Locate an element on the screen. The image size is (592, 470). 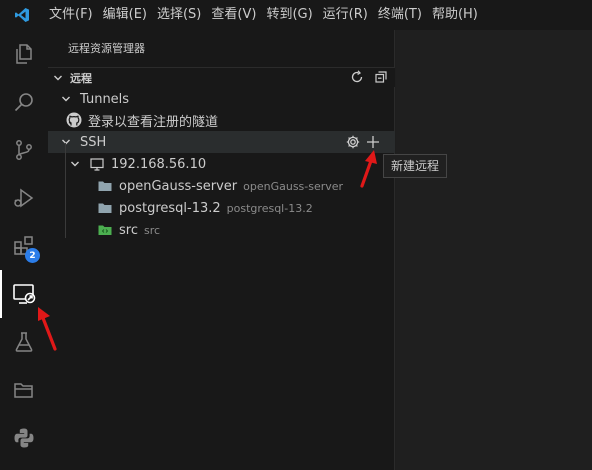
activity-bar: 2 is located at coordinates (24, 250).